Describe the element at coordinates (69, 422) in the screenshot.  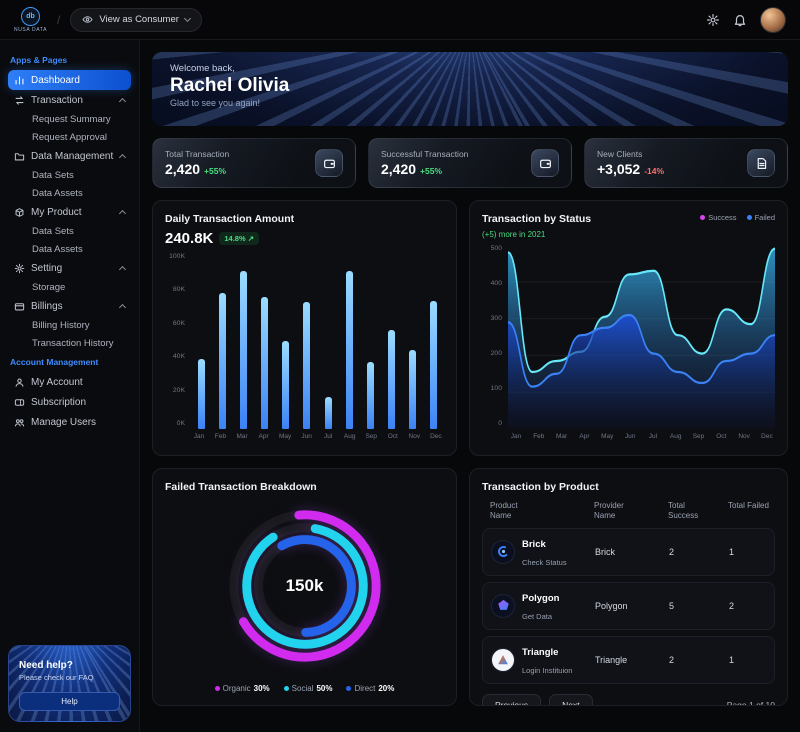
I see `sidebar-item-manage-users: Manage Users` at that location.